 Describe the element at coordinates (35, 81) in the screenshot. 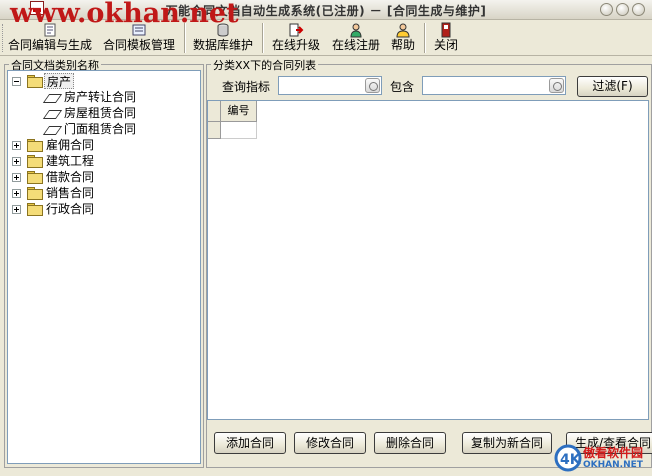

I see `folder-open-icon` at that location.